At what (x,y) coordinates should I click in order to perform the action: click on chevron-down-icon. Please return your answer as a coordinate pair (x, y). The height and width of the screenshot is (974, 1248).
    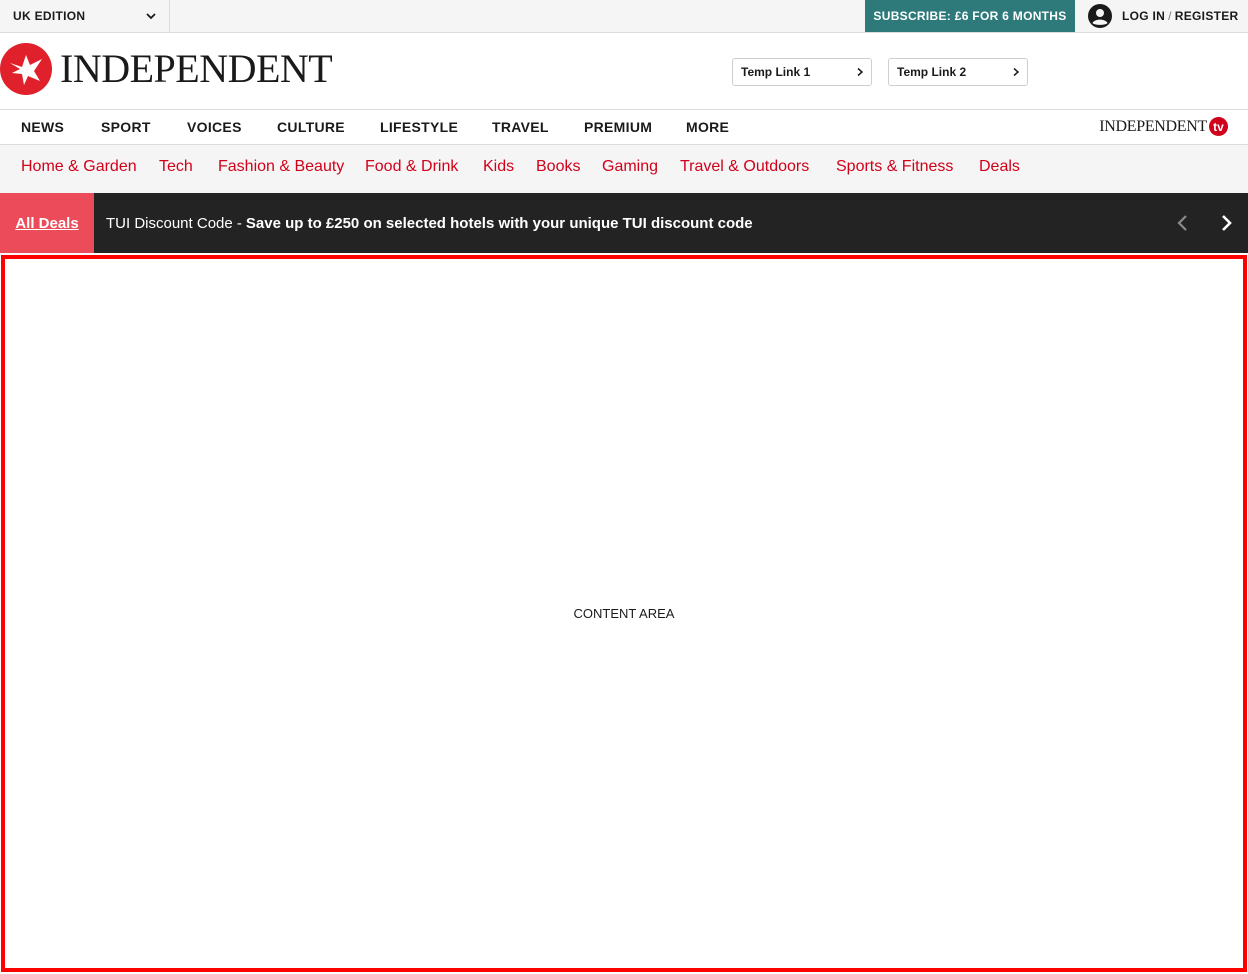
    Looking at the image, I should click on (151, 16).